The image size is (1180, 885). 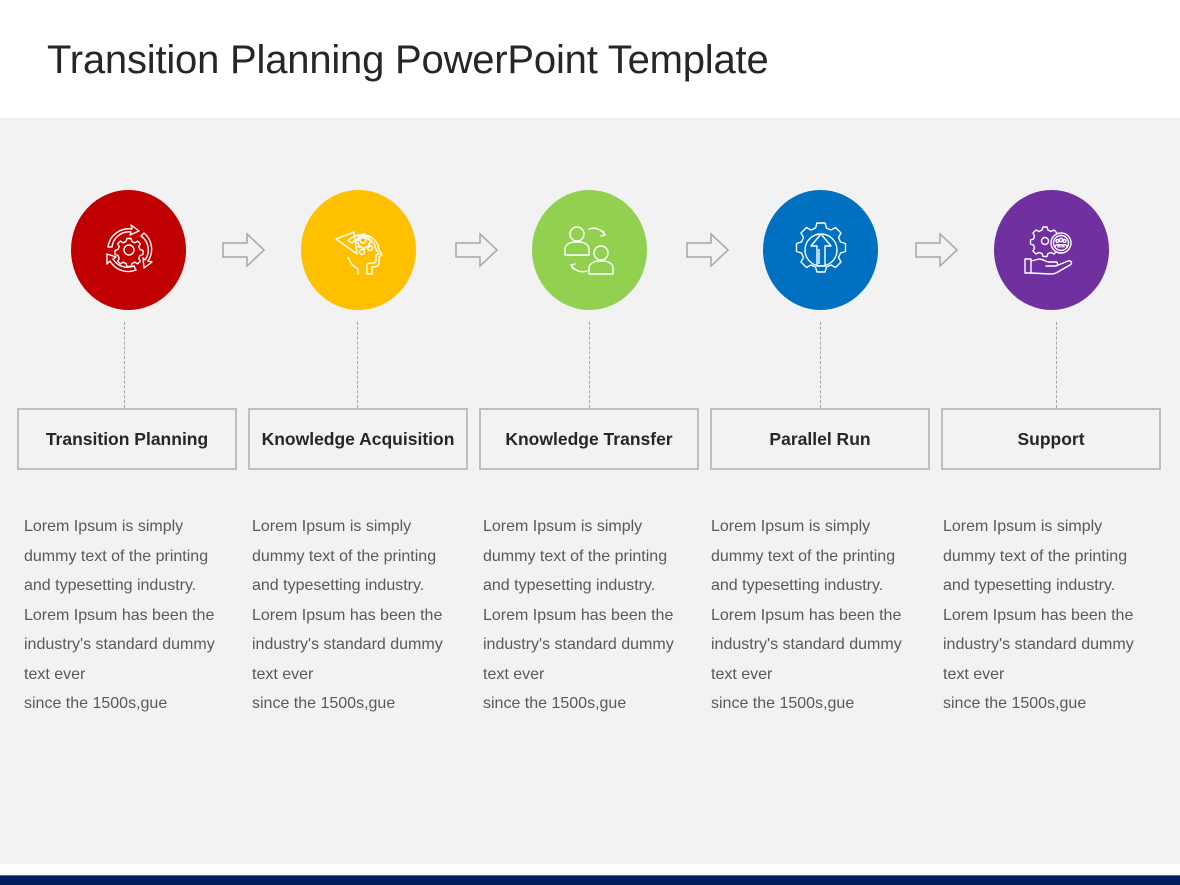 I want to click on head-gears-icon, so click(x=358, y=253).